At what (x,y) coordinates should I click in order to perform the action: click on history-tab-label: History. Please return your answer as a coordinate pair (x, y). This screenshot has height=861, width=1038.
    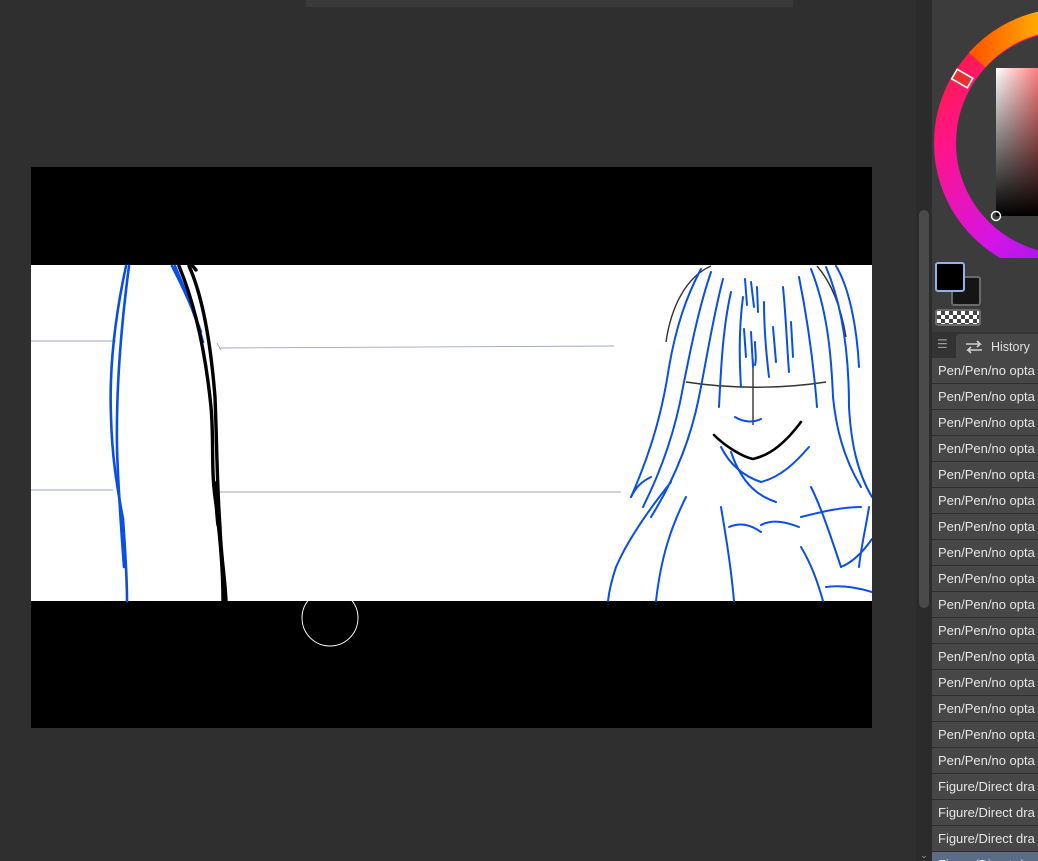
    Looking at the image, I should click on (1010, 347).